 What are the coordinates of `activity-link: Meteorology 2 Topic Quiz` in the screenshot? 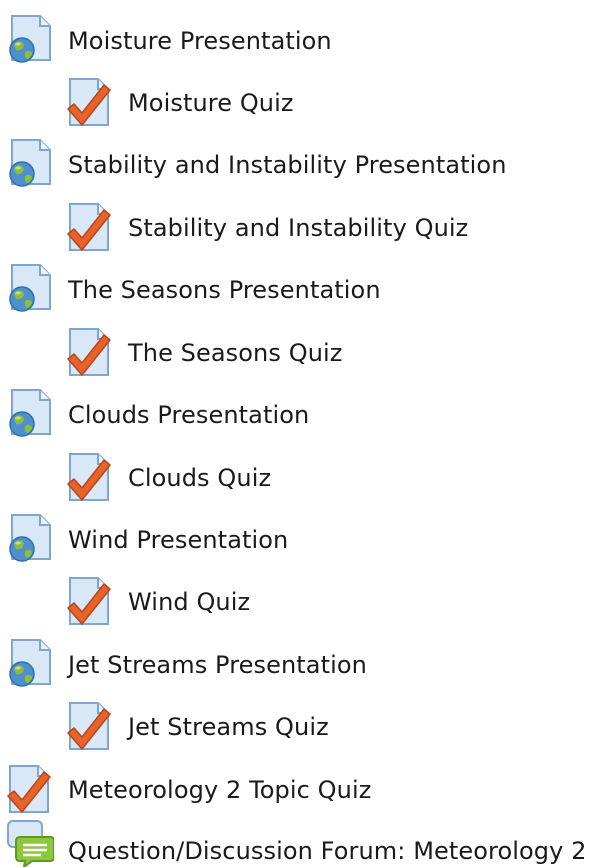 It's located at (219, 790).